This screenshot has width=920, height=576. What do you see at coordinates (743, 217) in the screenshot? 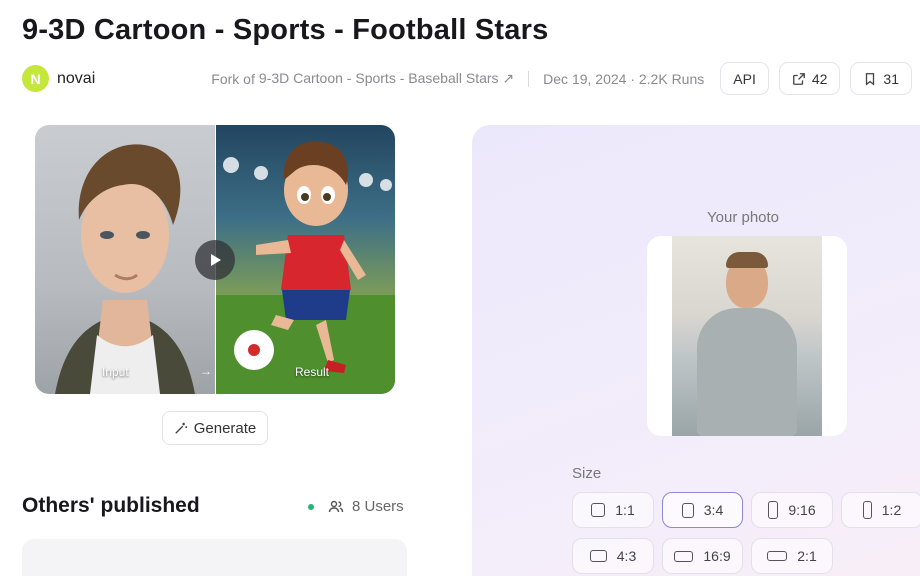
I see `your-photo-label: Your photo` at bounding box center [743, 217].